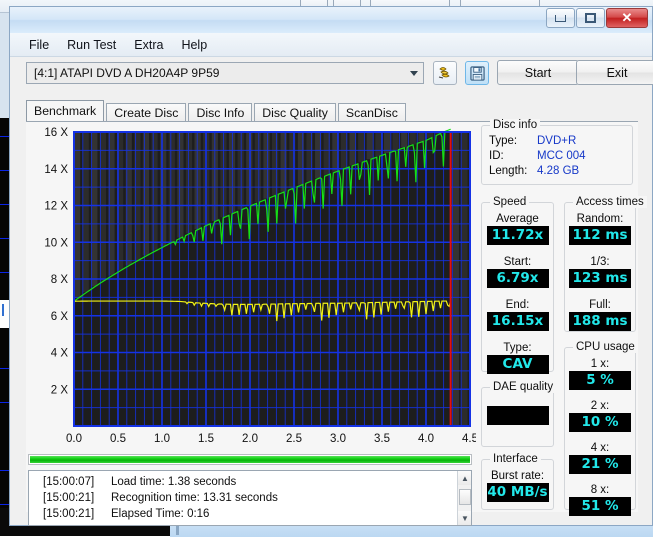  I want to click on save-floppy-icon, so click(477, 73).